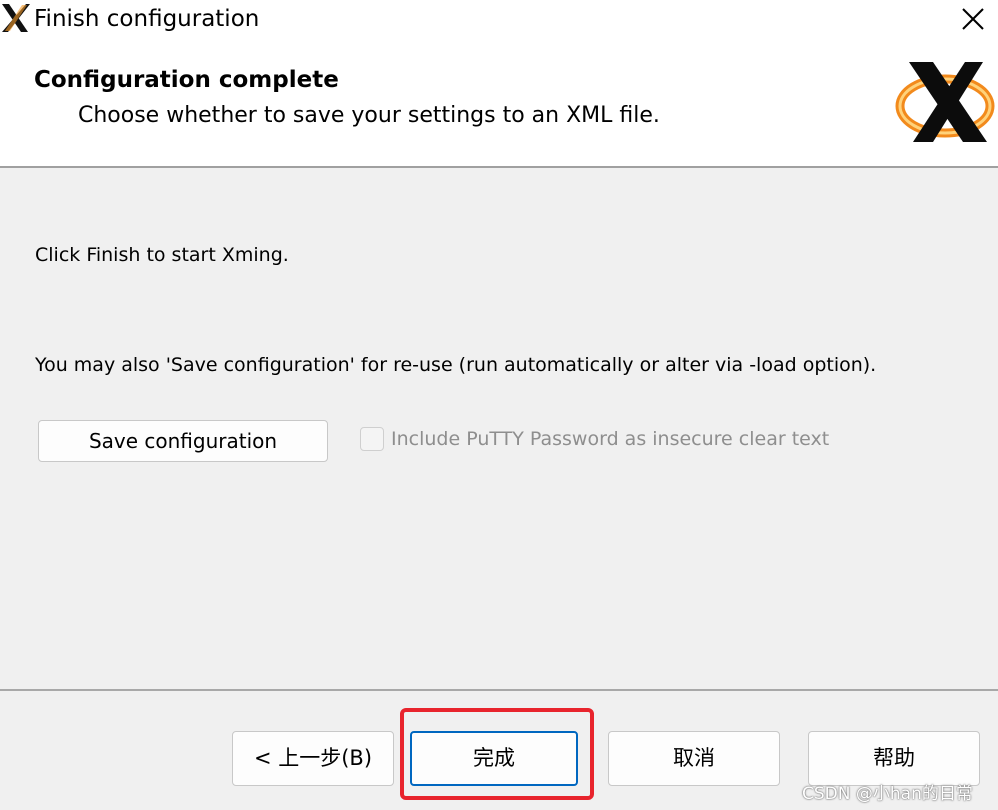 Image resolution: width=998 pixels, height=810 pixels. I want to click on header-title: Configuration complete, so click(186, 80).